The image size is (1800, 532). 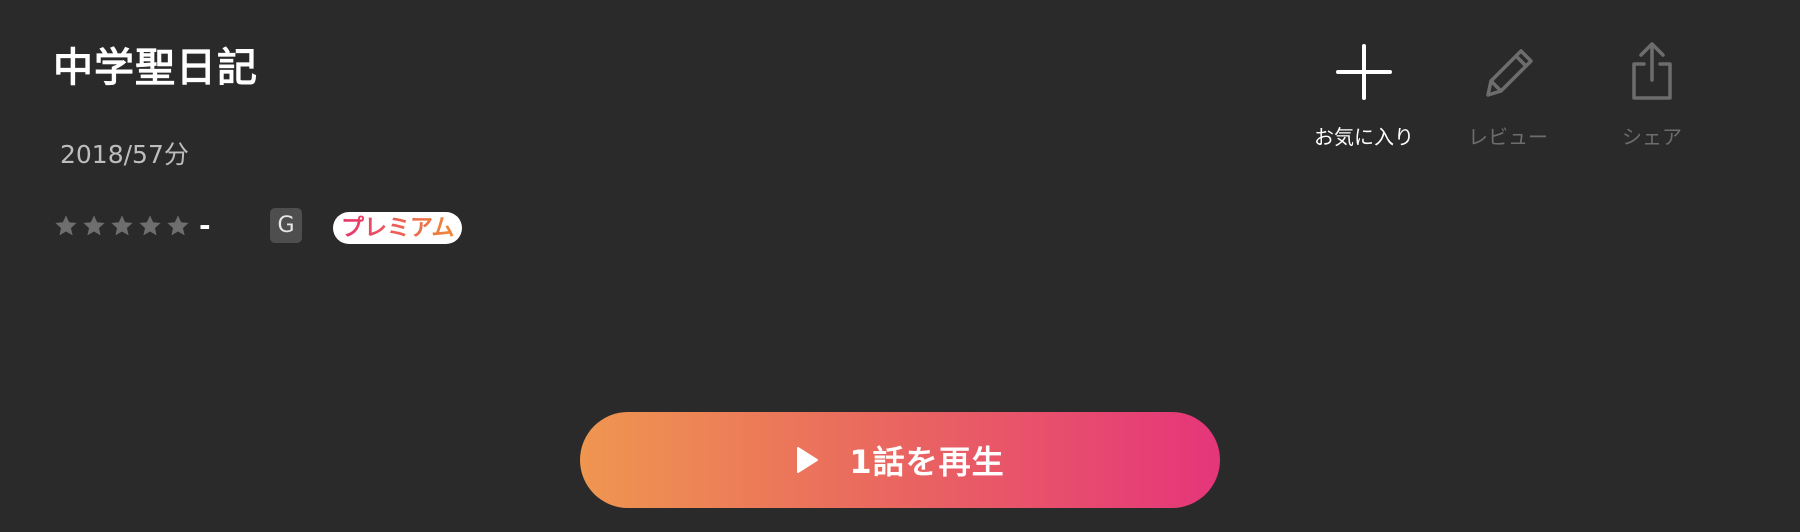 I want to click on premium-badge: プレミアム, so click(x=398, y=228).